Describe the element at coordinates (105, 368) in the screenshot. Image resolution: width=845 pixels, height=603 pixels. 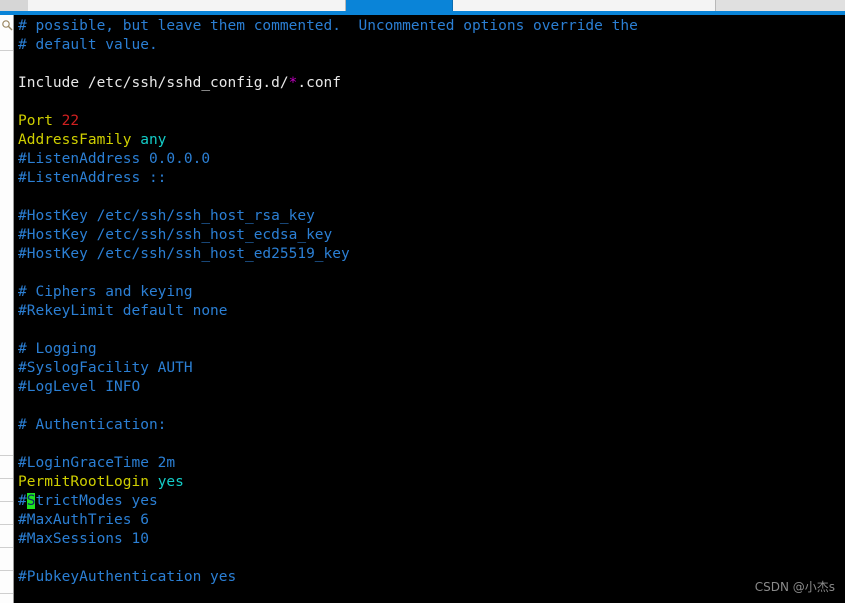
I see `terminal-span: #SyslogFacility AUTH` at that location.